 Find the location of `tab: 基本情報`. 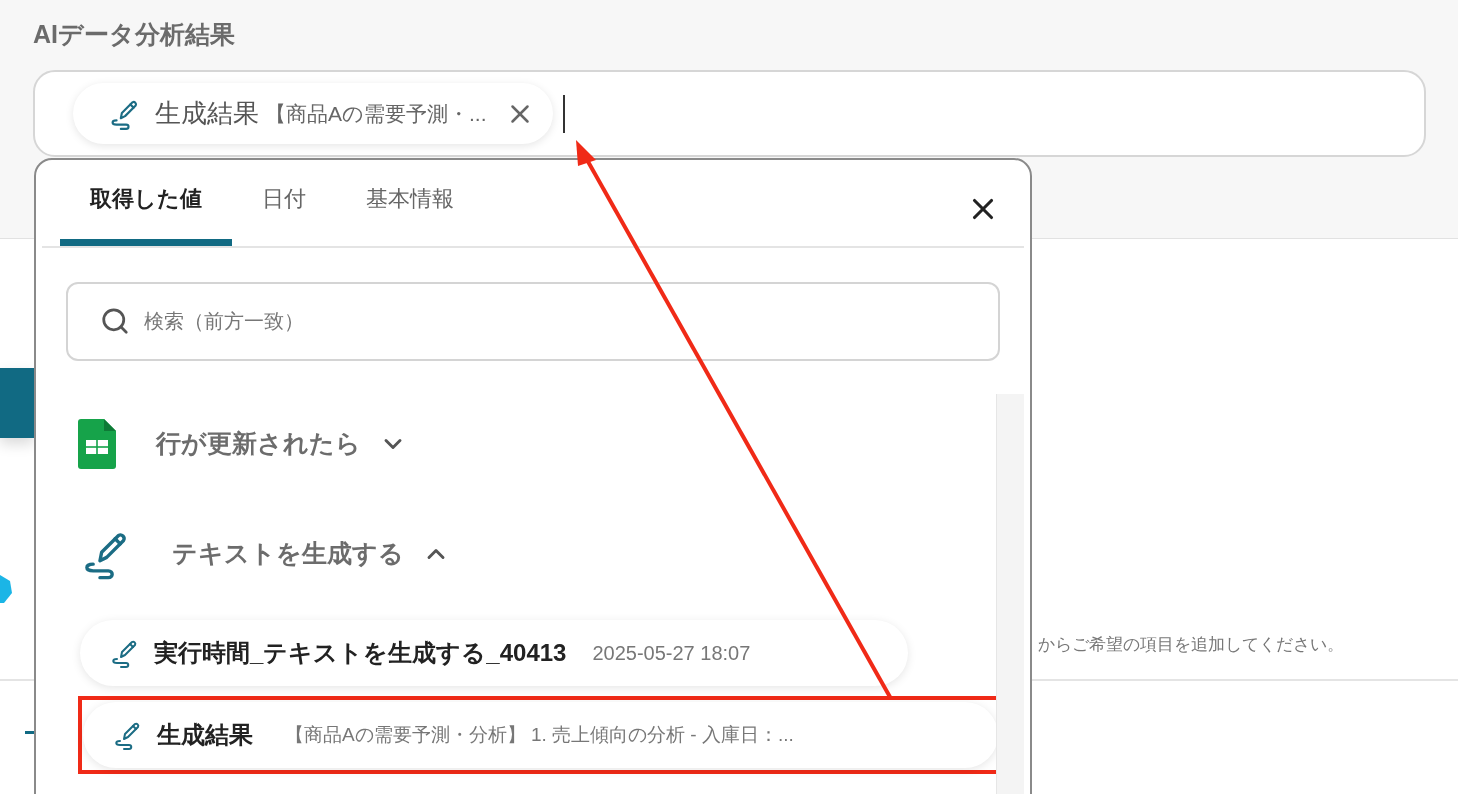

tab: 基本情報 is located at coordinates (410, 202).